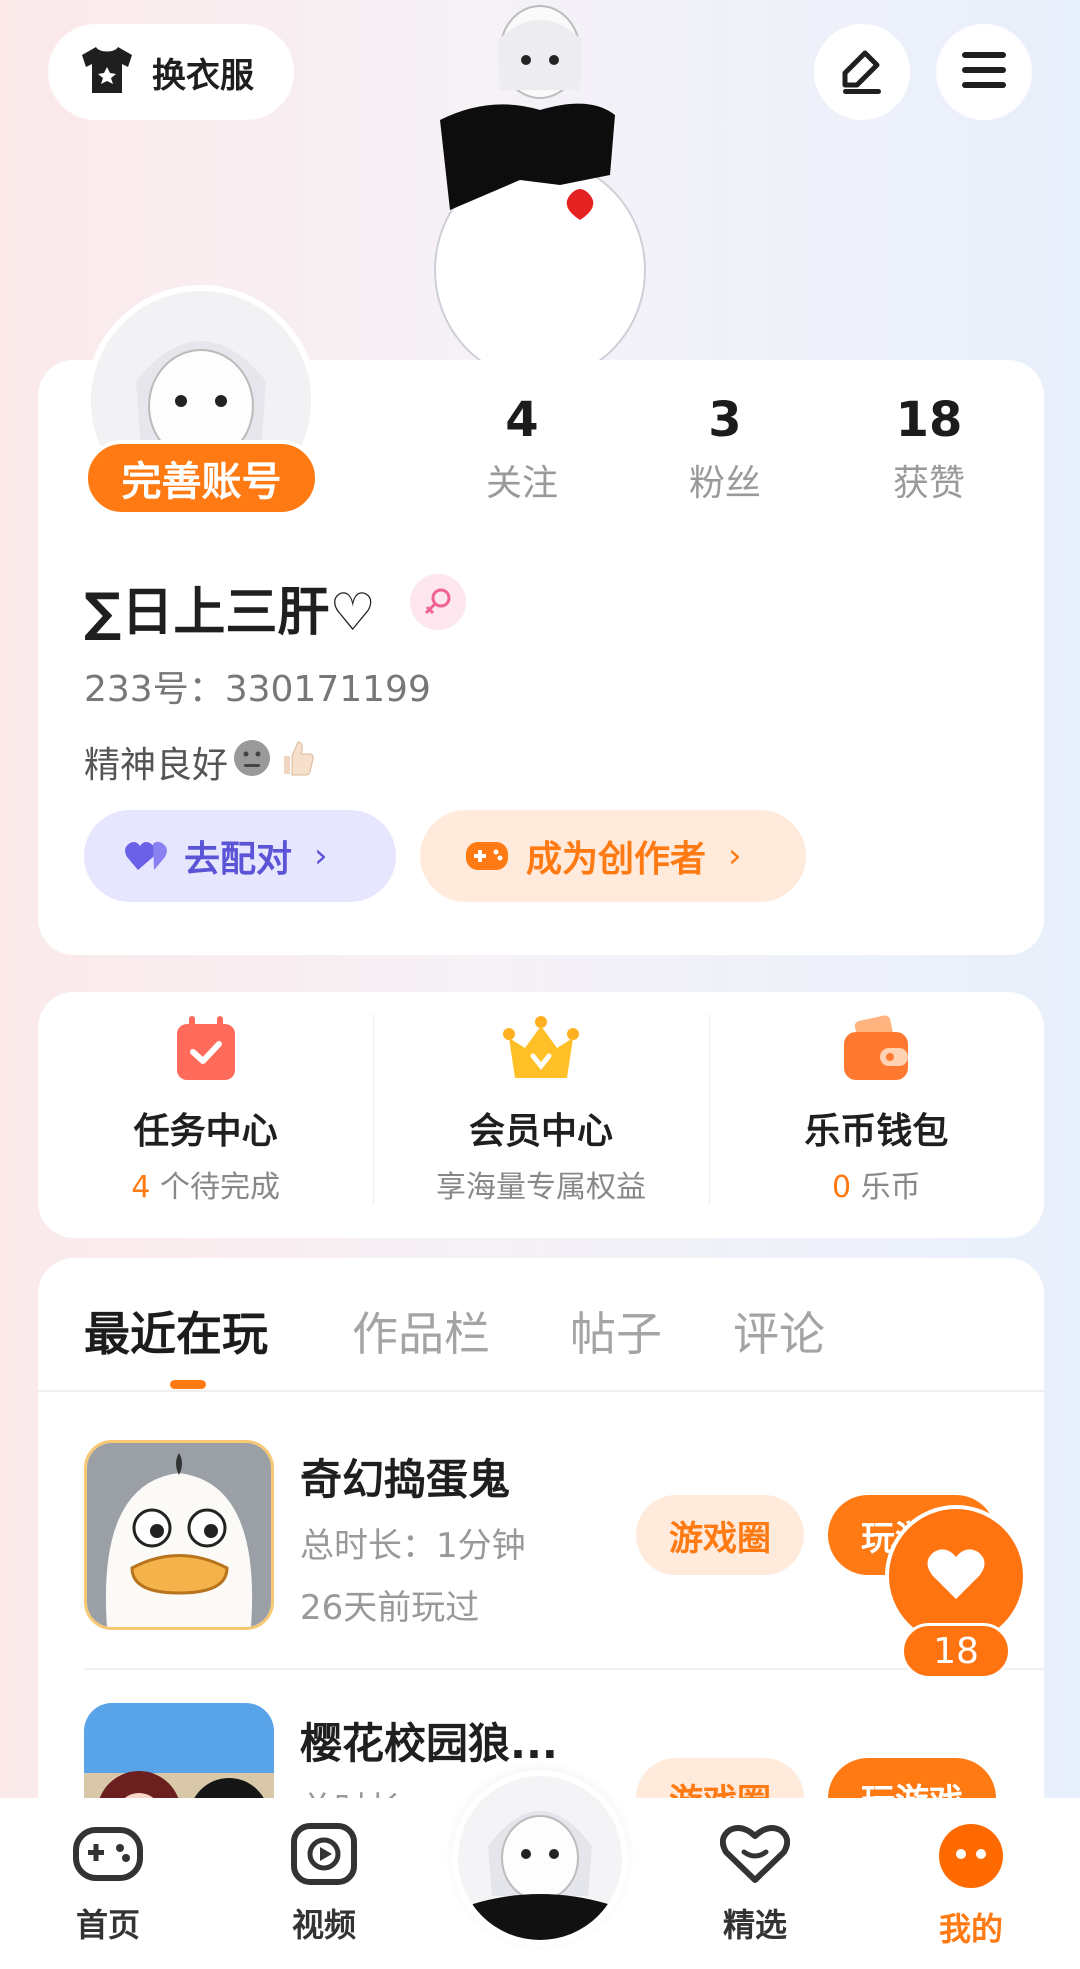  Describe the element at coordinates (540, 1051) in the screenshot. I see `crown-icon` at that location.